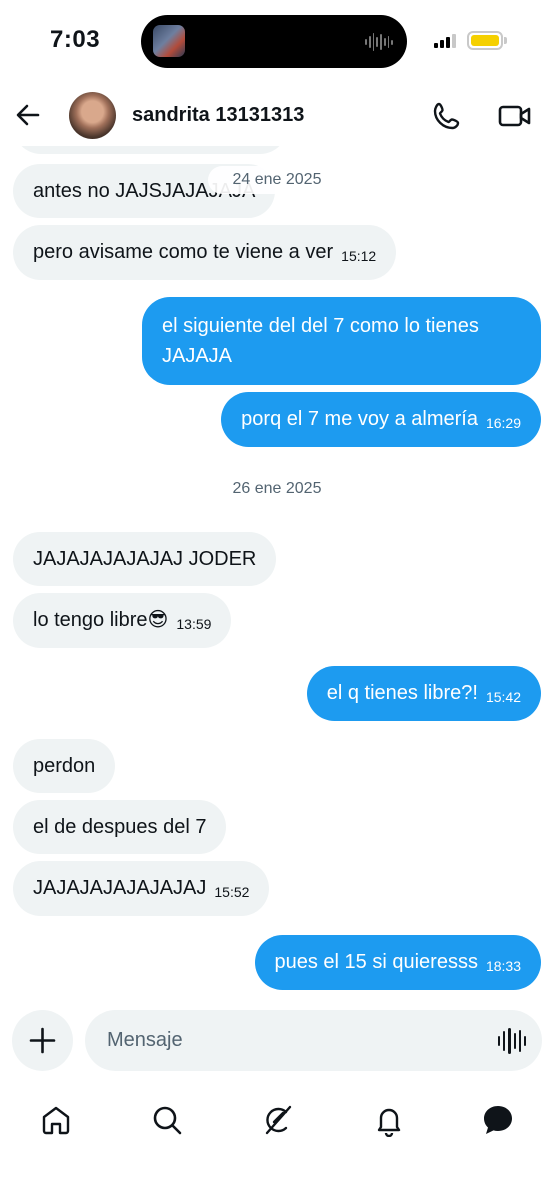 This screenshot has height=1200, width=554. What do you see at coordinates (389, 1120) in the screenshot?
I see `notifications-bell-icon` at bounding box center [389, 1120].